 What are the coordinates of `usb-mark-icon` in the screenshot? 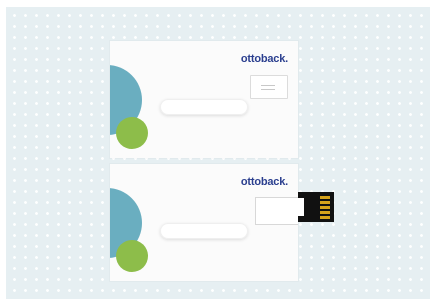 It's located at (268, 87).